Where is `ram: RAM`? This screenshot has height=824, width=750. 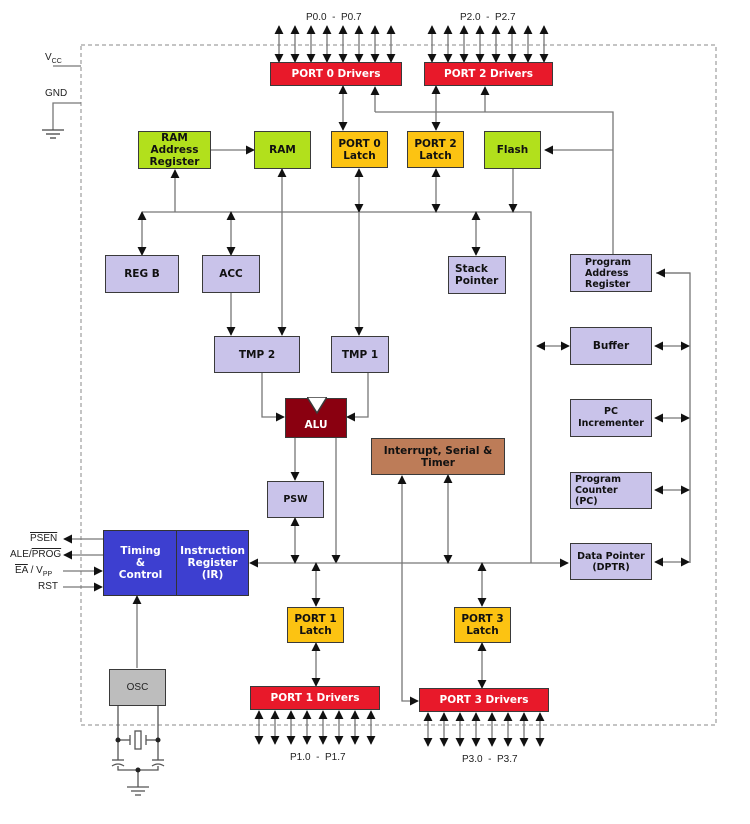
ram: RAM is located at coordinates (282, 150).